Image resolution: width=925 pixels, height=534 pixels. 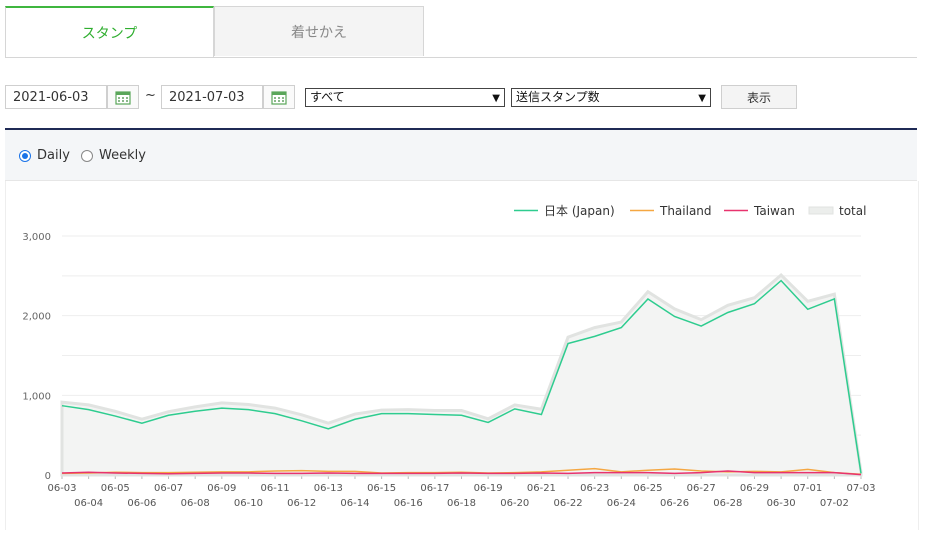 I want to click on radio-daily: Daily, so click(x=44, y=155).